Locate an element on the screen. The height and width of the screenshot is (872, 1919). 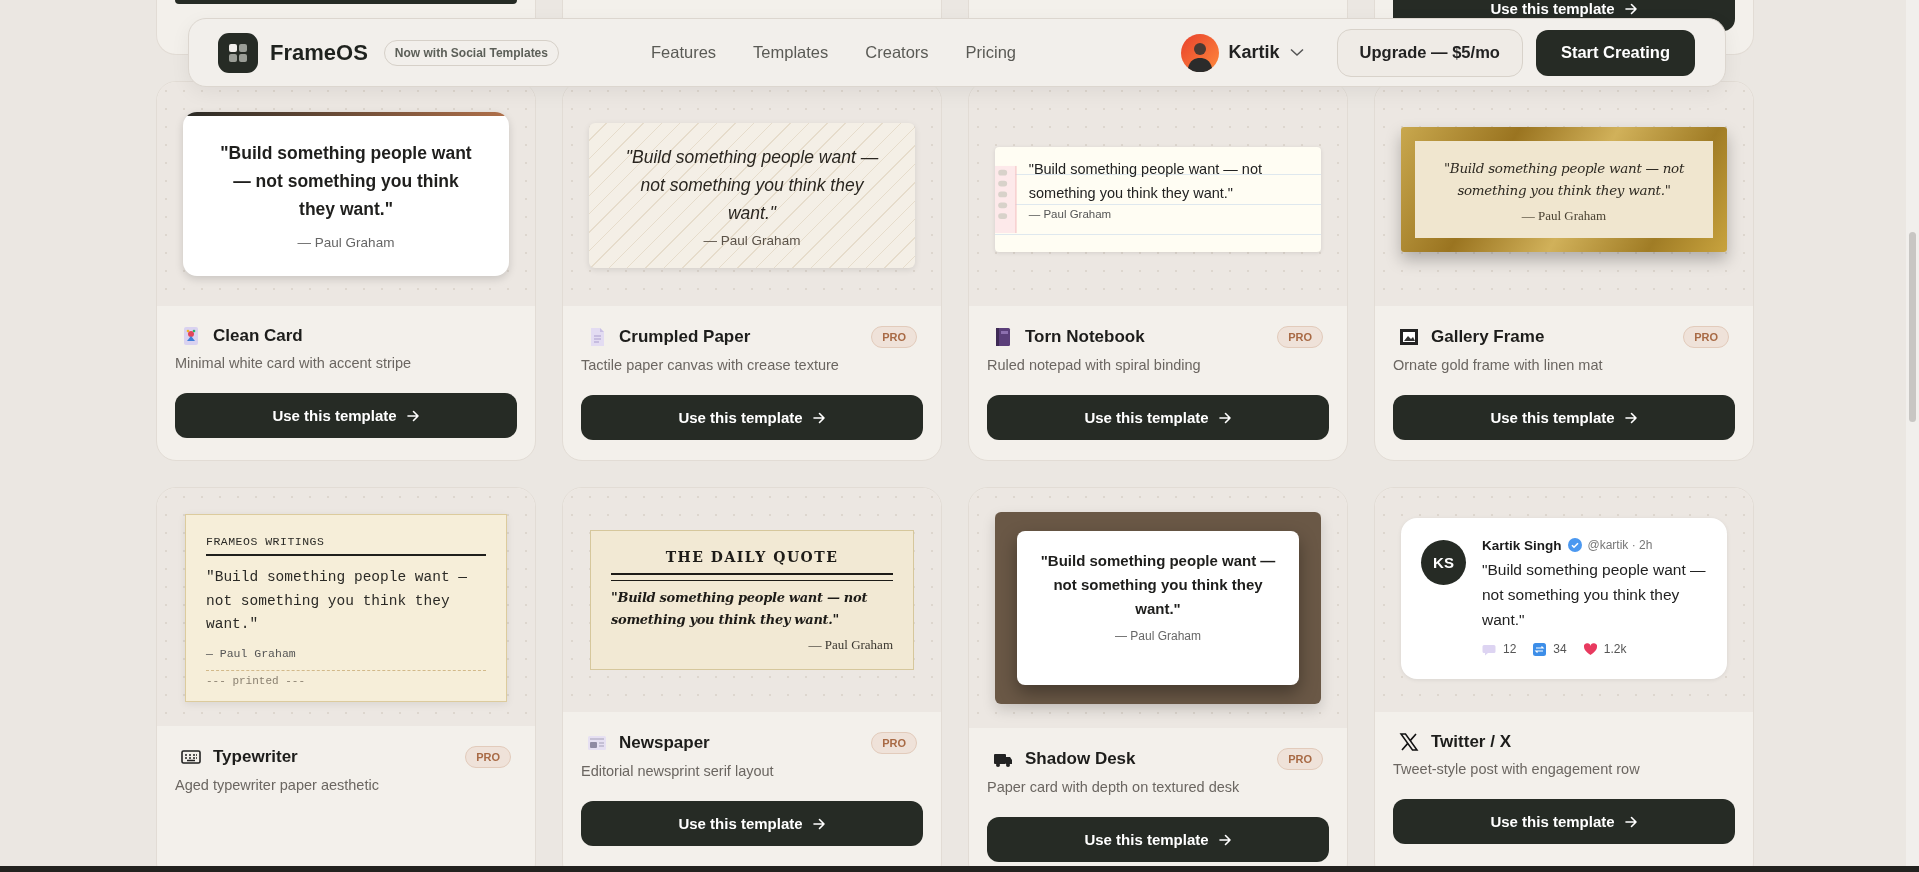
post-handle: @kartik · 2h is located at coordinates (1620, 545).